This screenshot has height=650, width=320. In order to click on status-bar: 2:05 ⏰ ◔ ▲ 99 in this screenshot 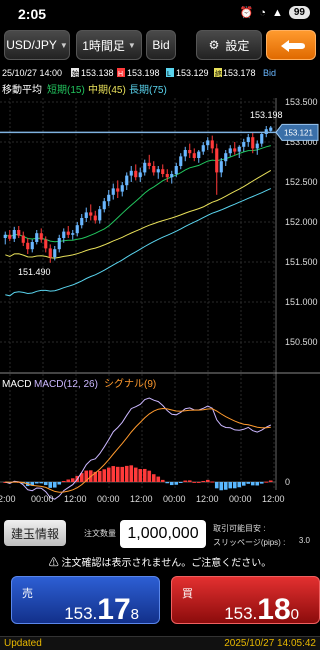, I will do `click(160, 13)`.